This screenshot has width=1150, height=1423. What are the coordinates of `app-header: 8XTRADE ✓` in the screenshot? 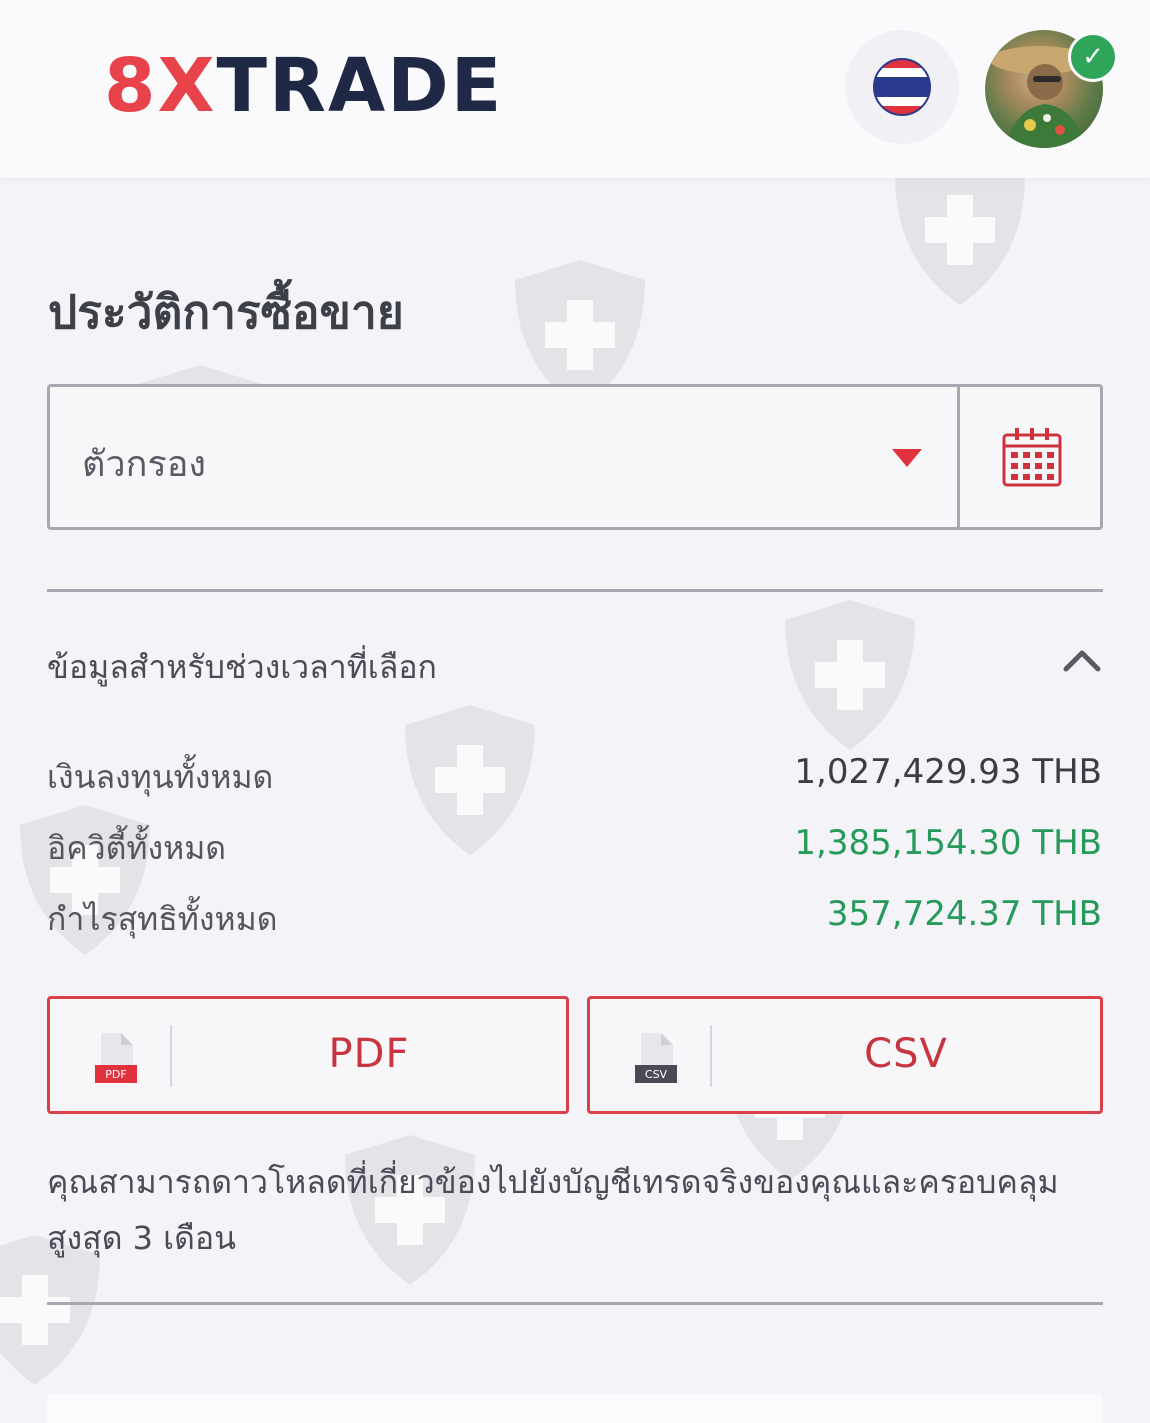 It's located at (575, 89).